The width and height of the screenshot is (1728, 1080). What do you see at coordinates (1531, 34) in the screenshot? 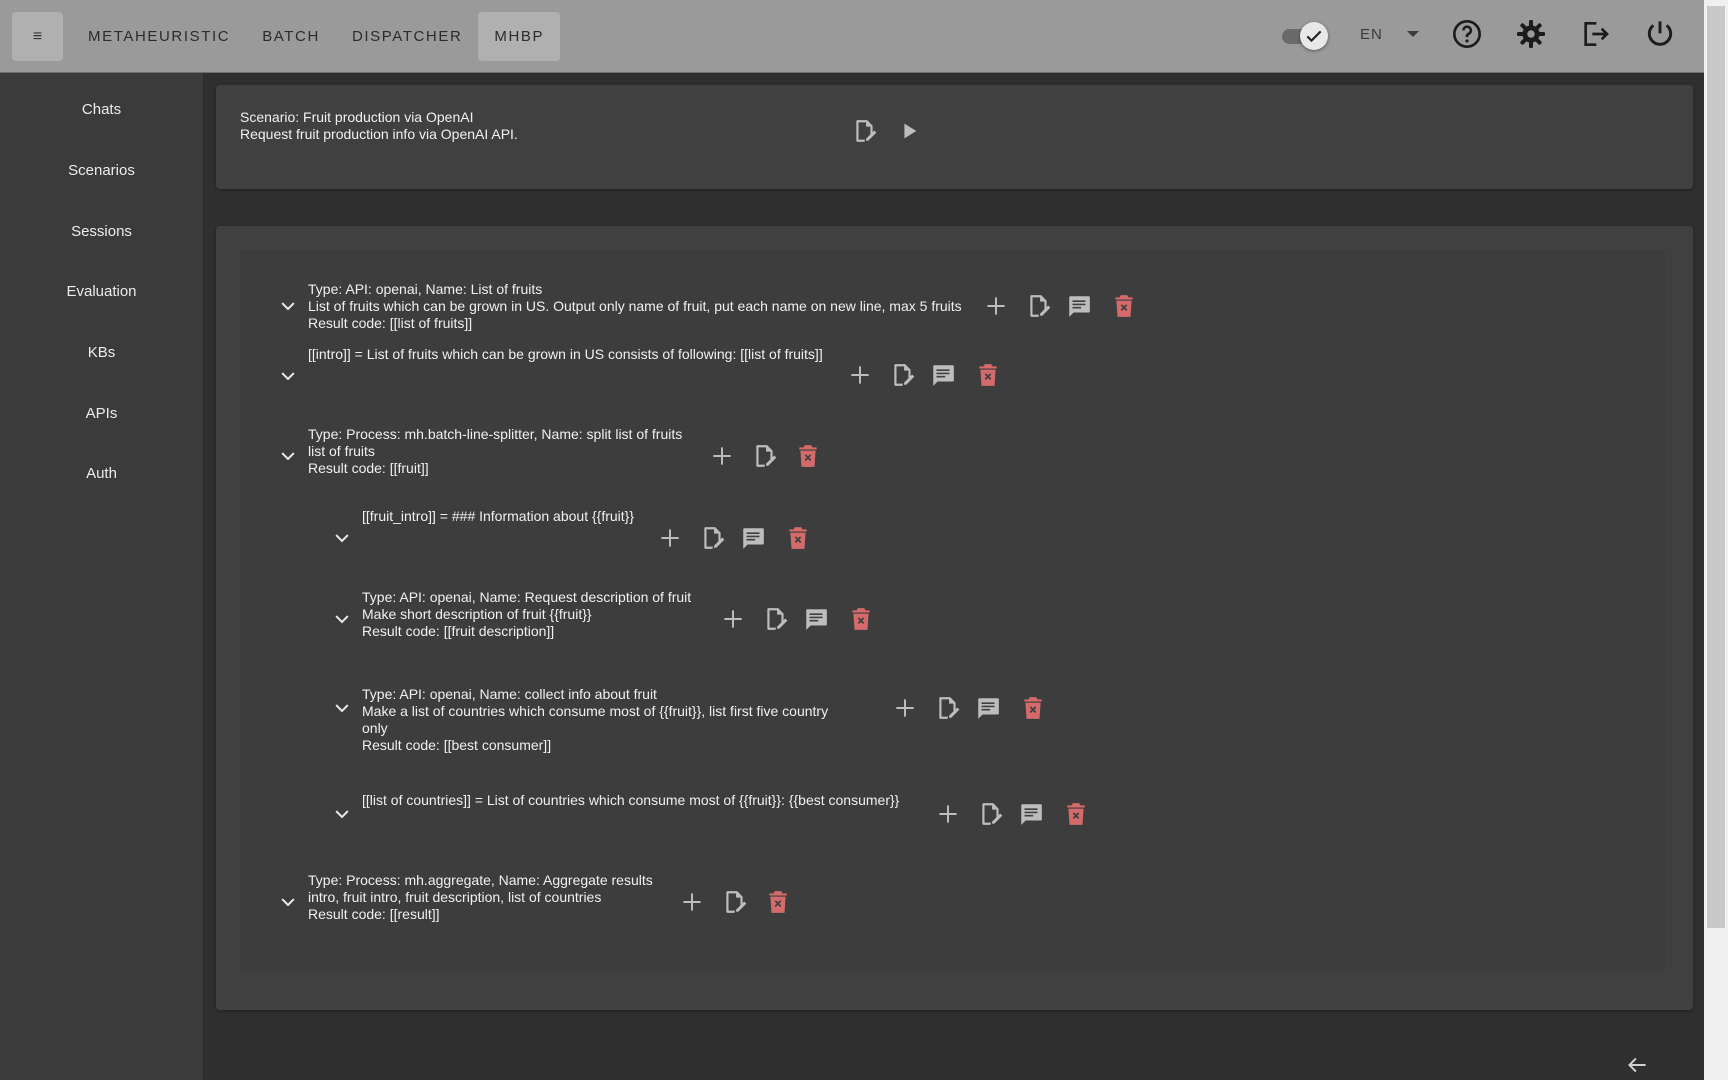
I see `settings-icon` at bounding box center [1531, 34].